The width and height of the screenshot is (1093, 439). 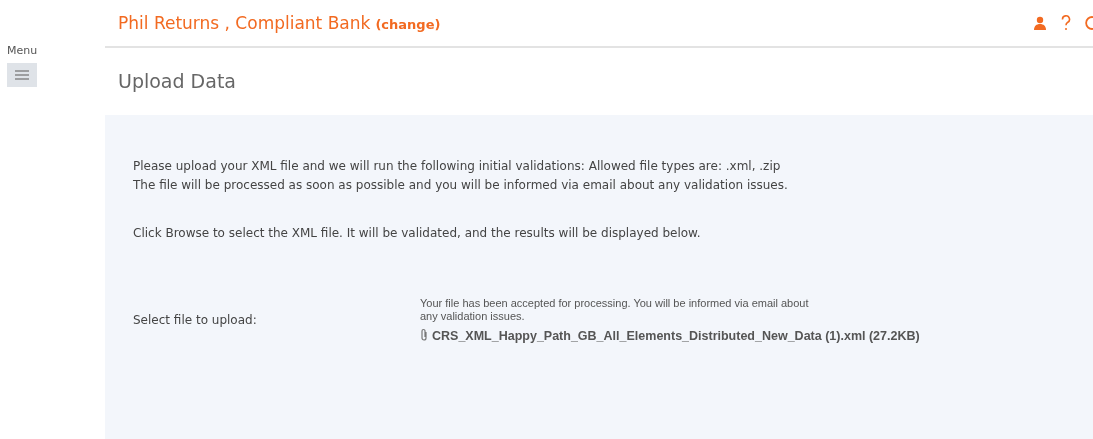 I want to click on instruction-text: Click Browse to select the XML file. It will be validated, and the results will be displayed below., so click(x=417, y=233).